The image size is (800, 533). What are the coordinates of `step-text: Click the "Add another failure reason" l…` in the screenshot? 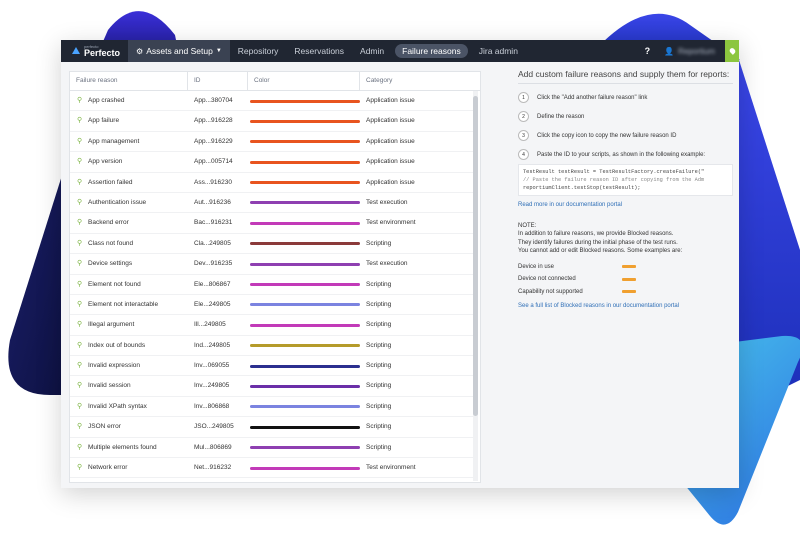 It's located at (592, 97).